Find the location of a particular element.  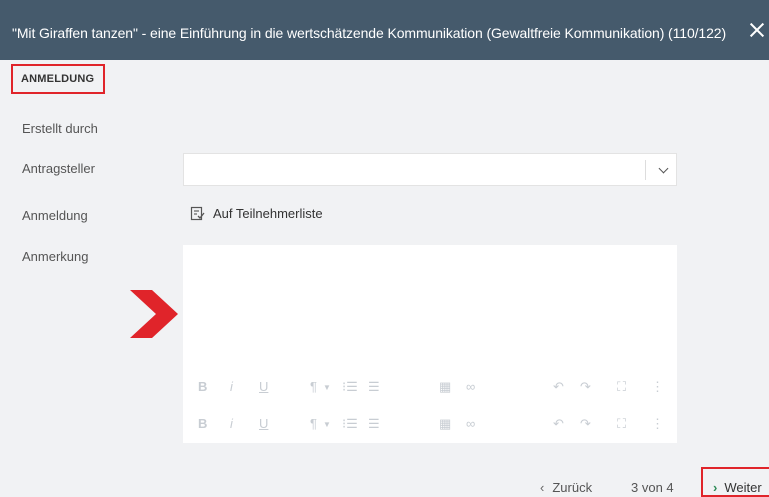

page-position: 3 von 4 is located at coordinates (652, 487).